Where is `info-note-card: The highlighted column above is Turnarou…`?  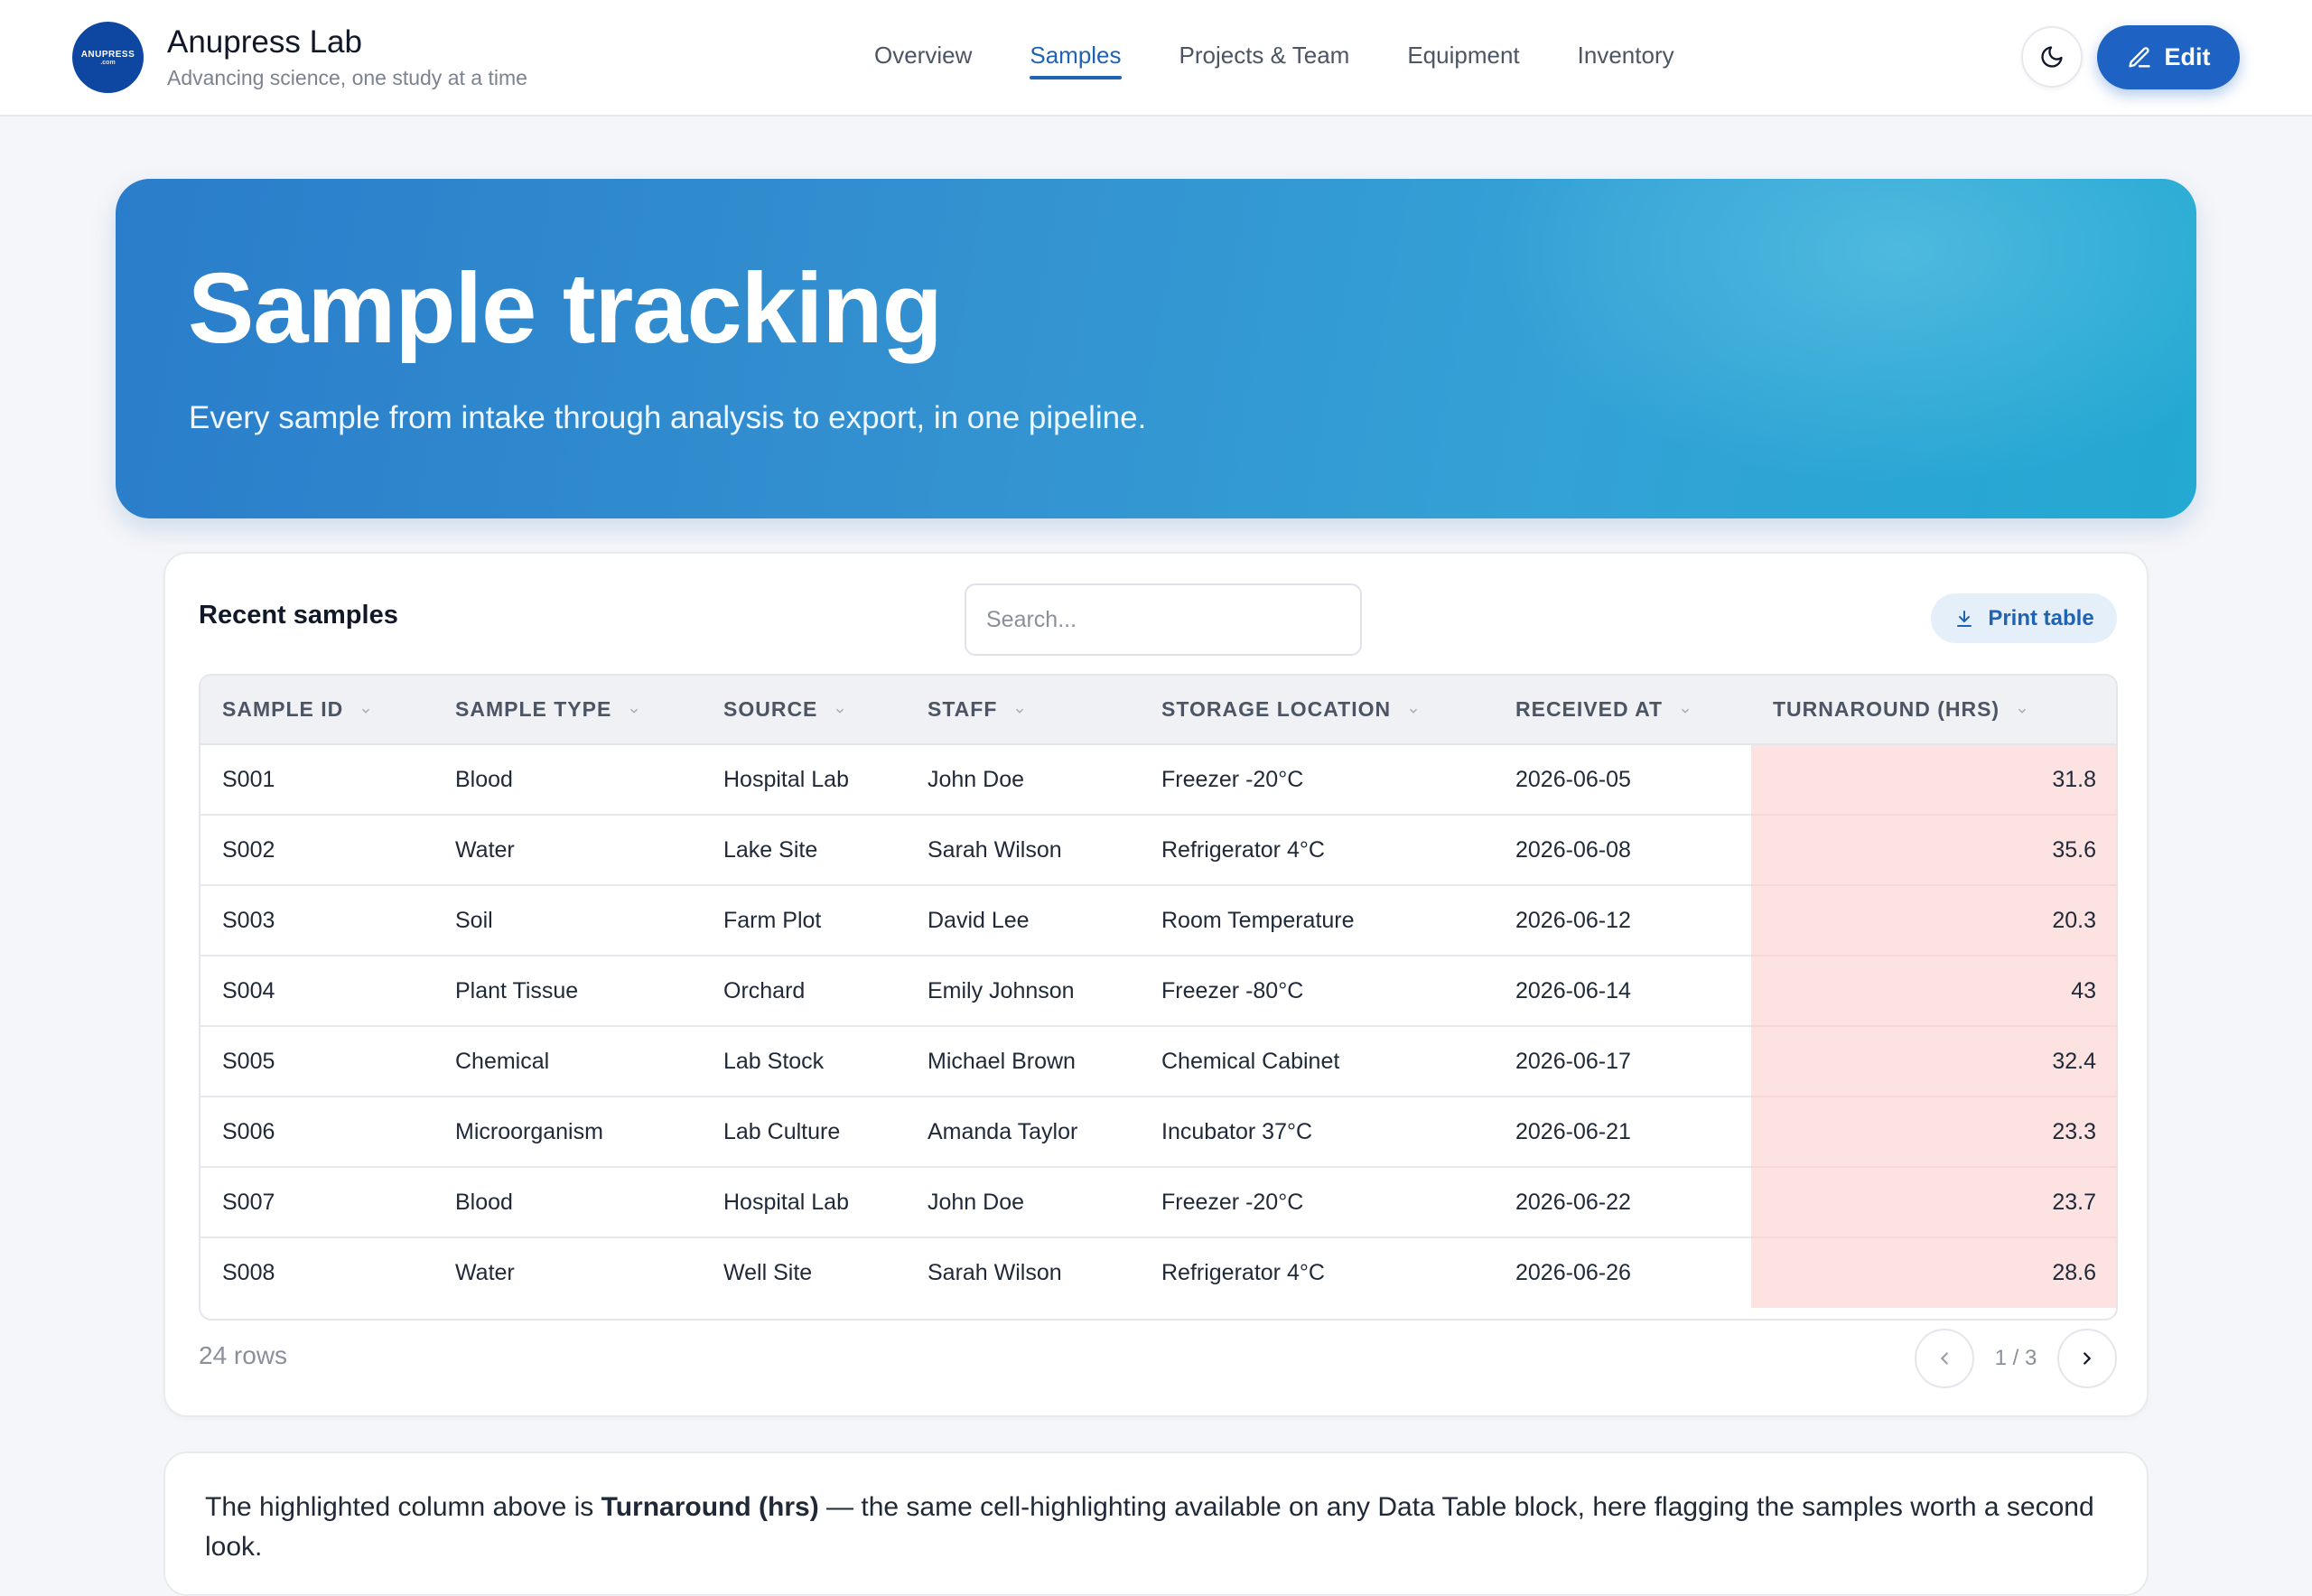
info-note-card: The highlighted column above is Turnarou… is located at coordinates (1156, 1523).